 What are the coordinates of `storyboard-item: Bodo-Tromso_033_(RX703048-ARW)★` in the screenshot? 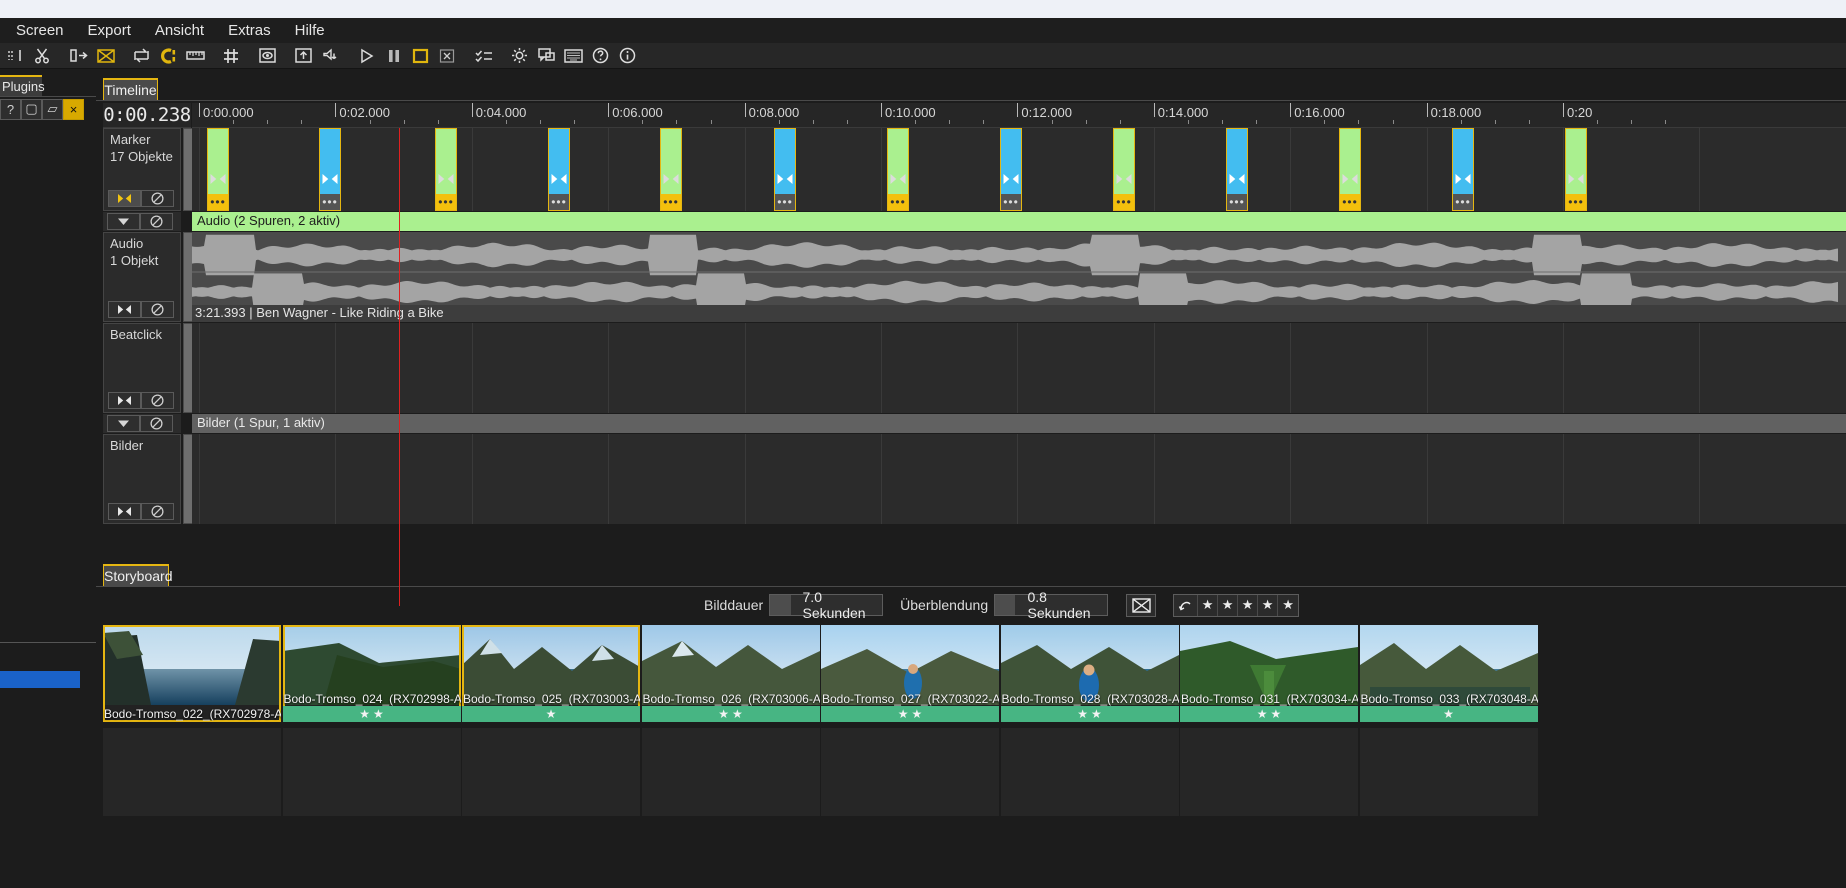 It's located at (1448, 673).